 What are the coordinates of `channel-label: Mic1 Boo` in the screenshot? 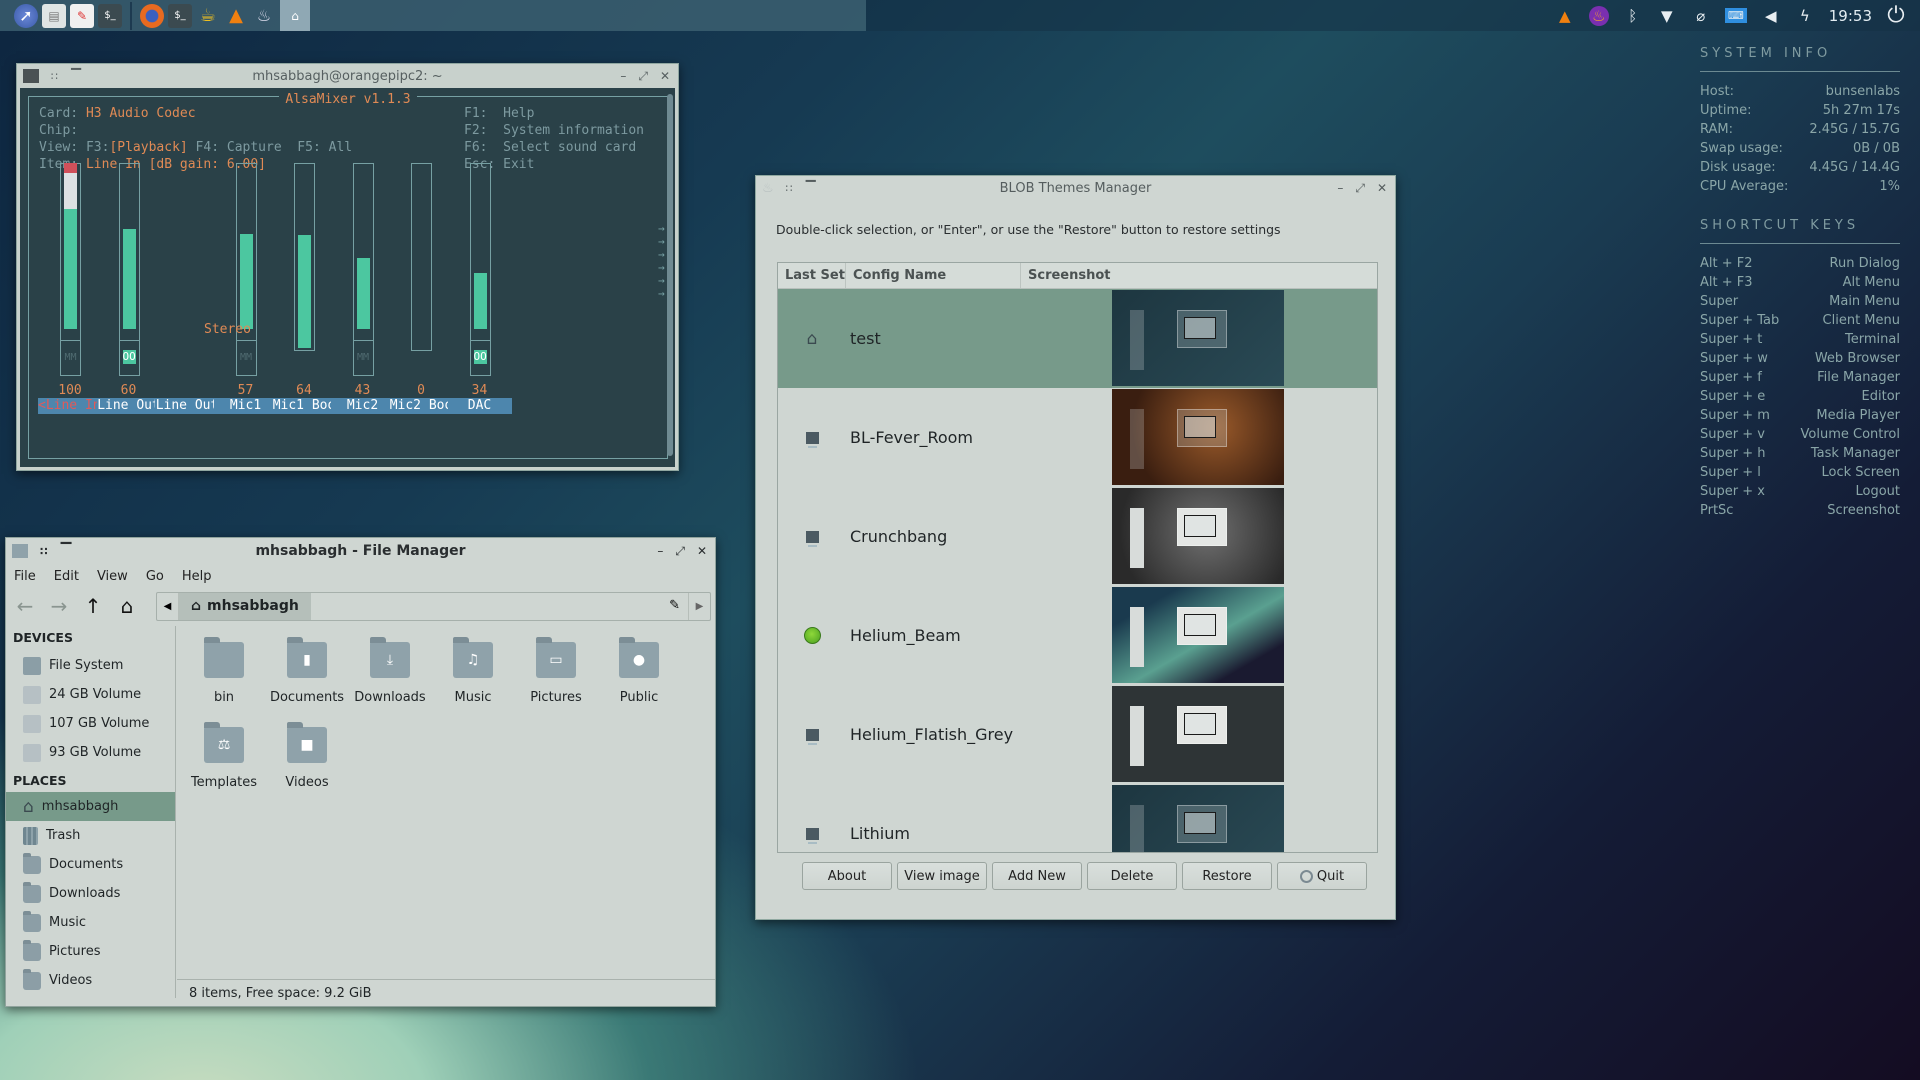 It's located at (304, 406).